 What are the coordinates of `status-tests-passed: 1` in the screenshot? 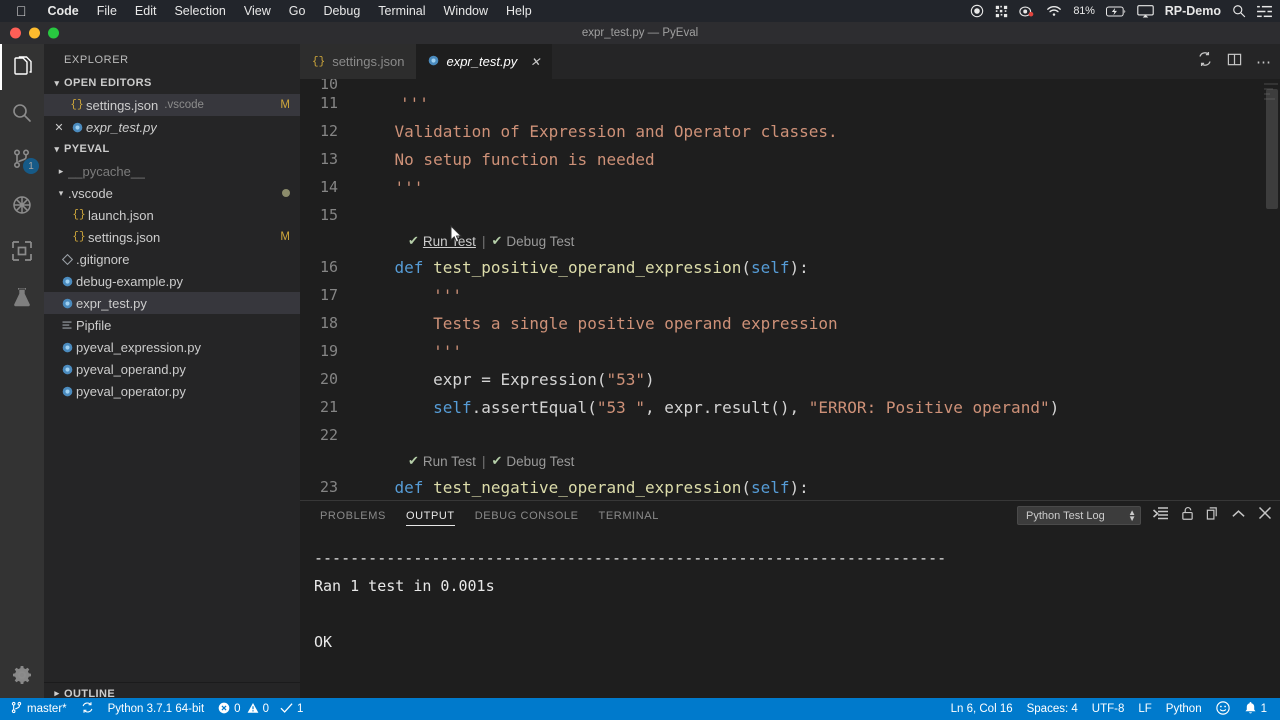 It's located at (293, 709).